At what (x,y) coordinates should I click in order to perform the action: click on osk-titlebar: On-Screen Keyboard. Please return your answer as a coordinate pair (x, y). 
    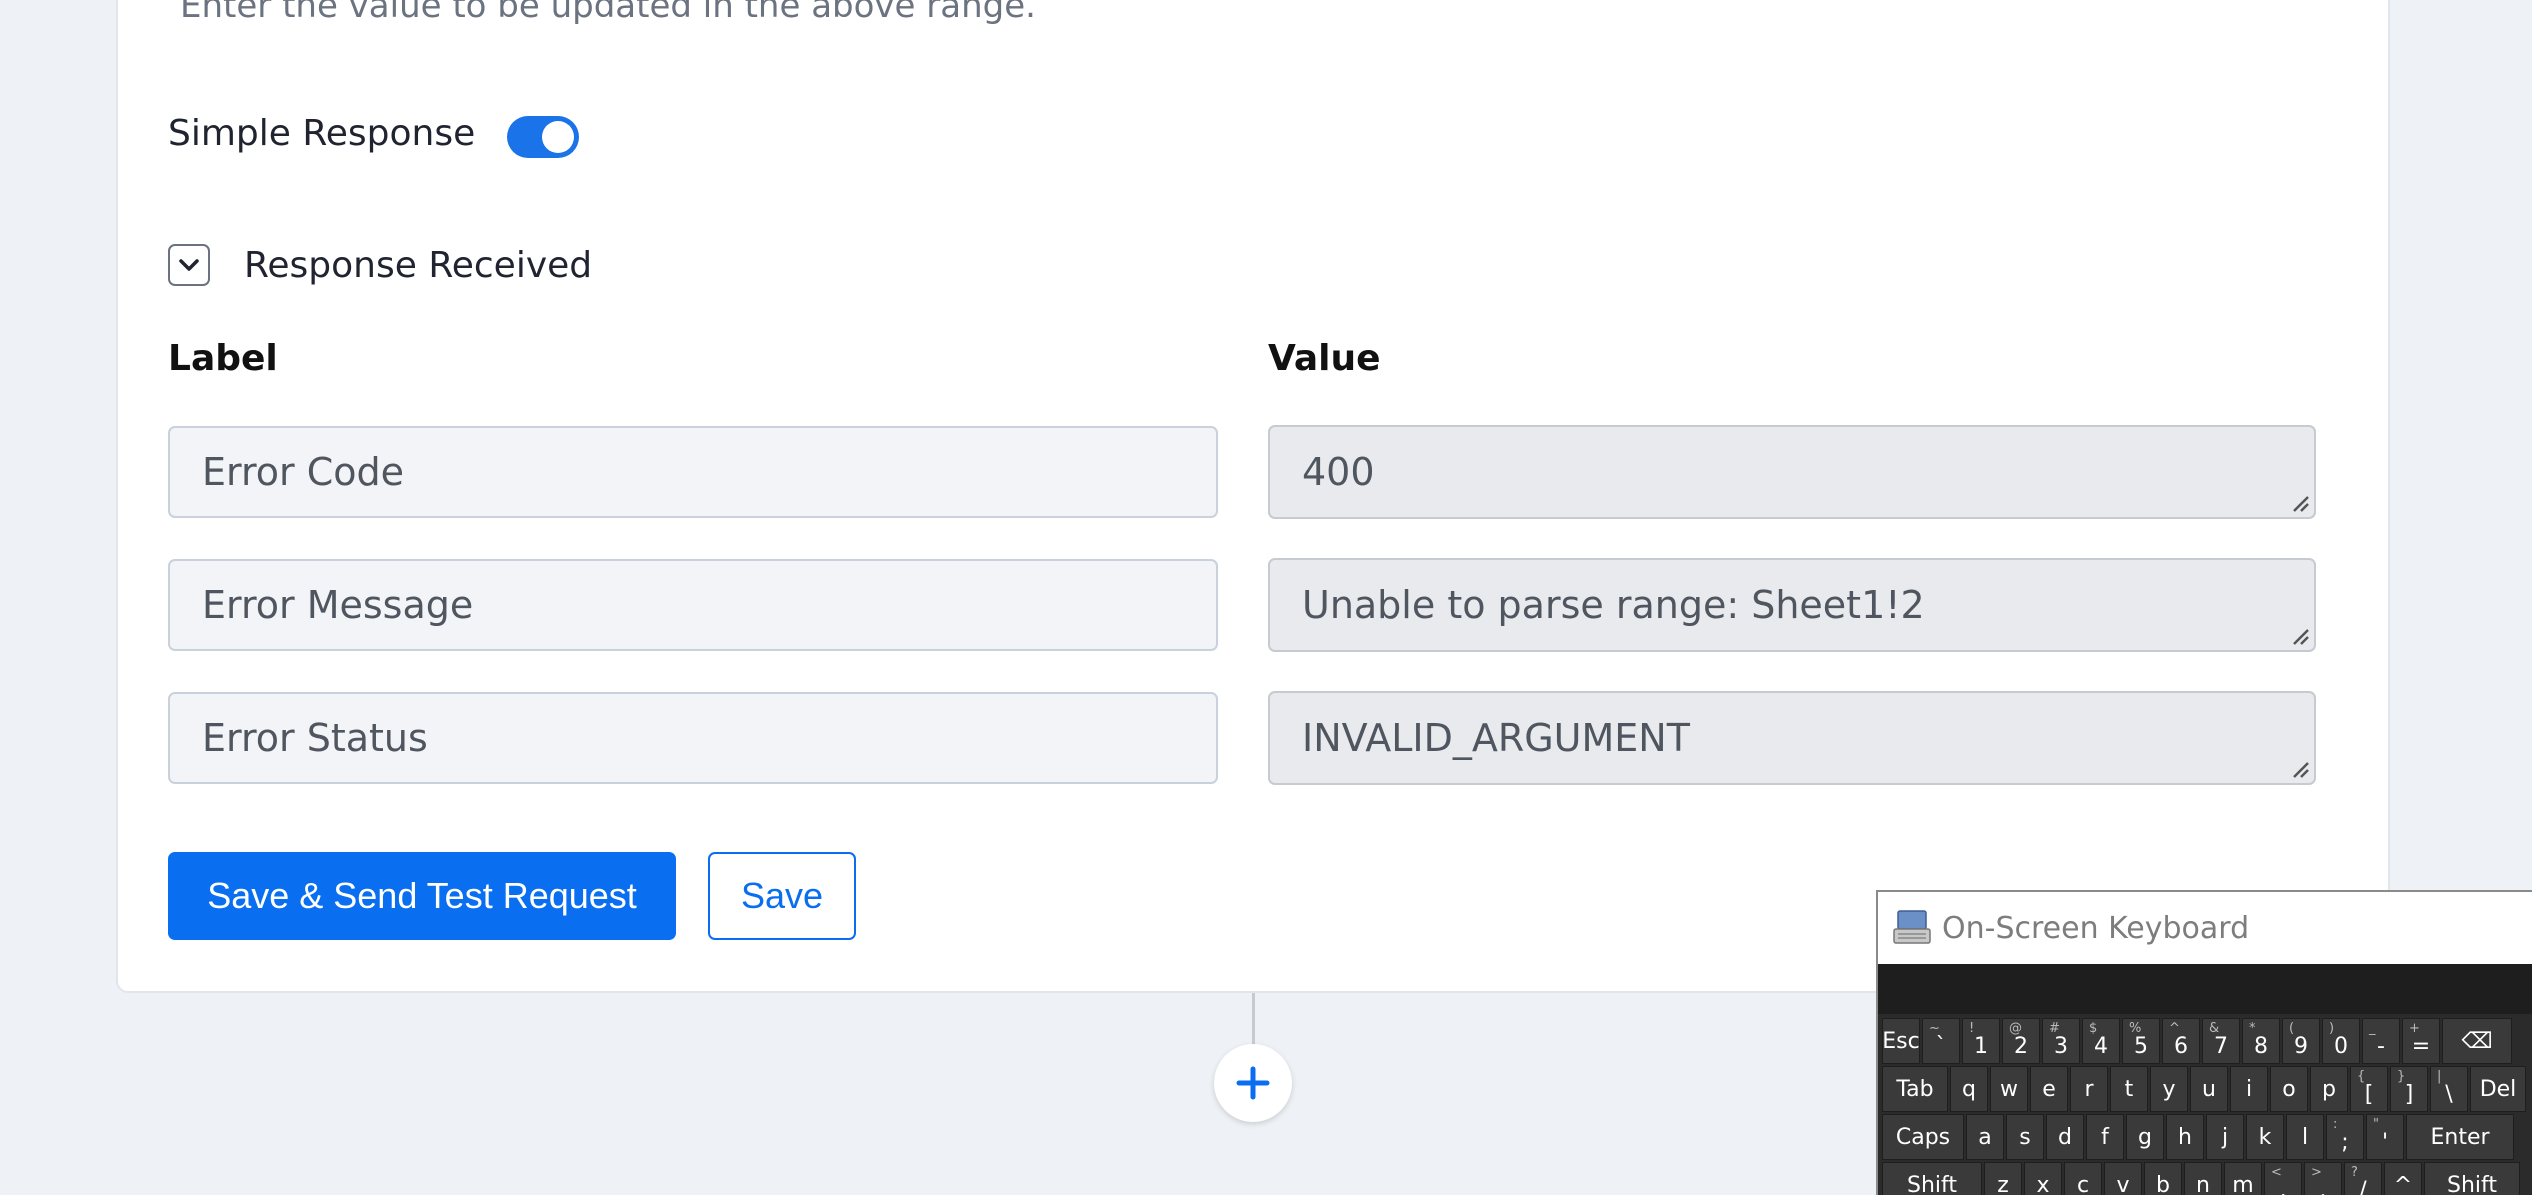
    Looking at the image, I should click on (2205, 928).